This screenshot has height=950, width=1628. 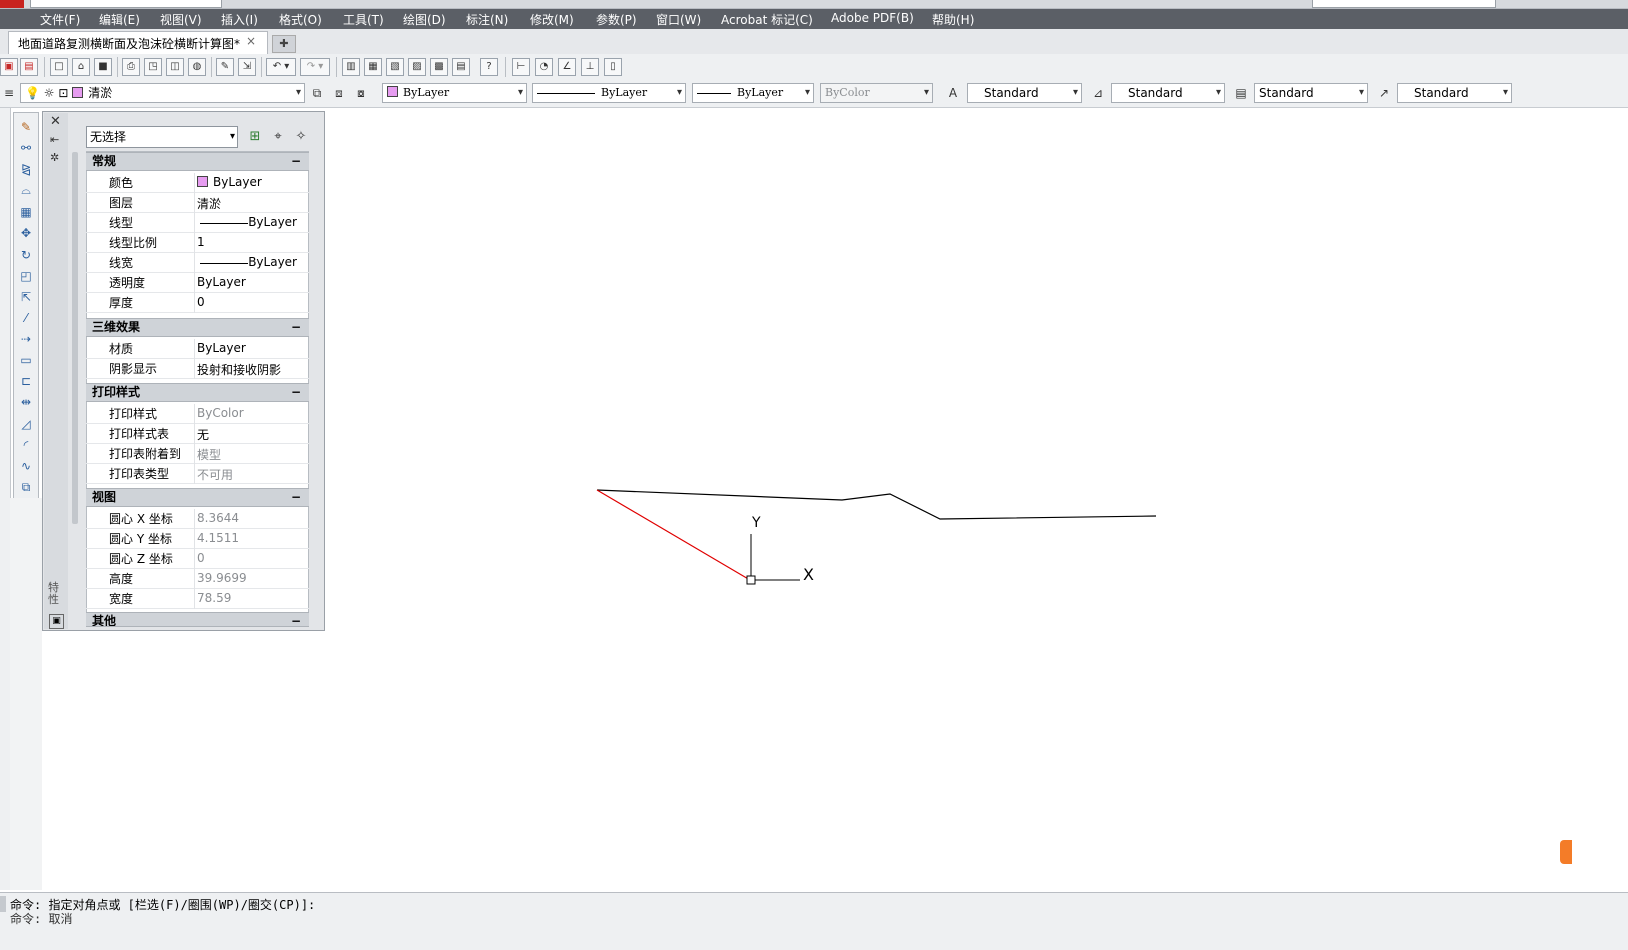 What do you see at coordinates (363, 19) in the screenshot?
I see `menu-tools: 工具(T)` at bounding box center [363, 19].